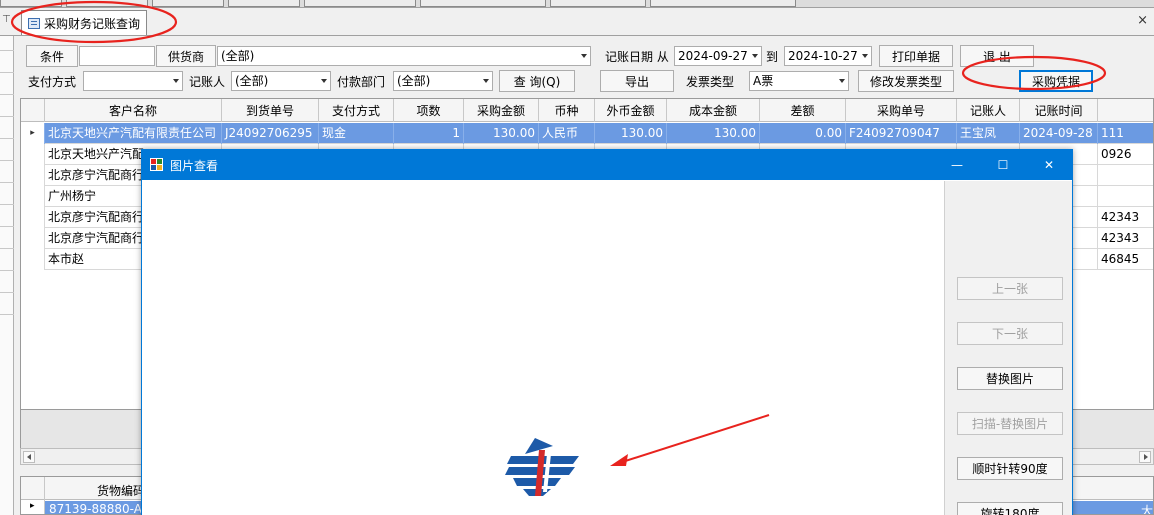 Image resolution: width=1154 pixels, height=515 pixels. Describe the element at coordinates (1034, 73) in the screenshot. I see `annotation-circle-voucher` at that location.